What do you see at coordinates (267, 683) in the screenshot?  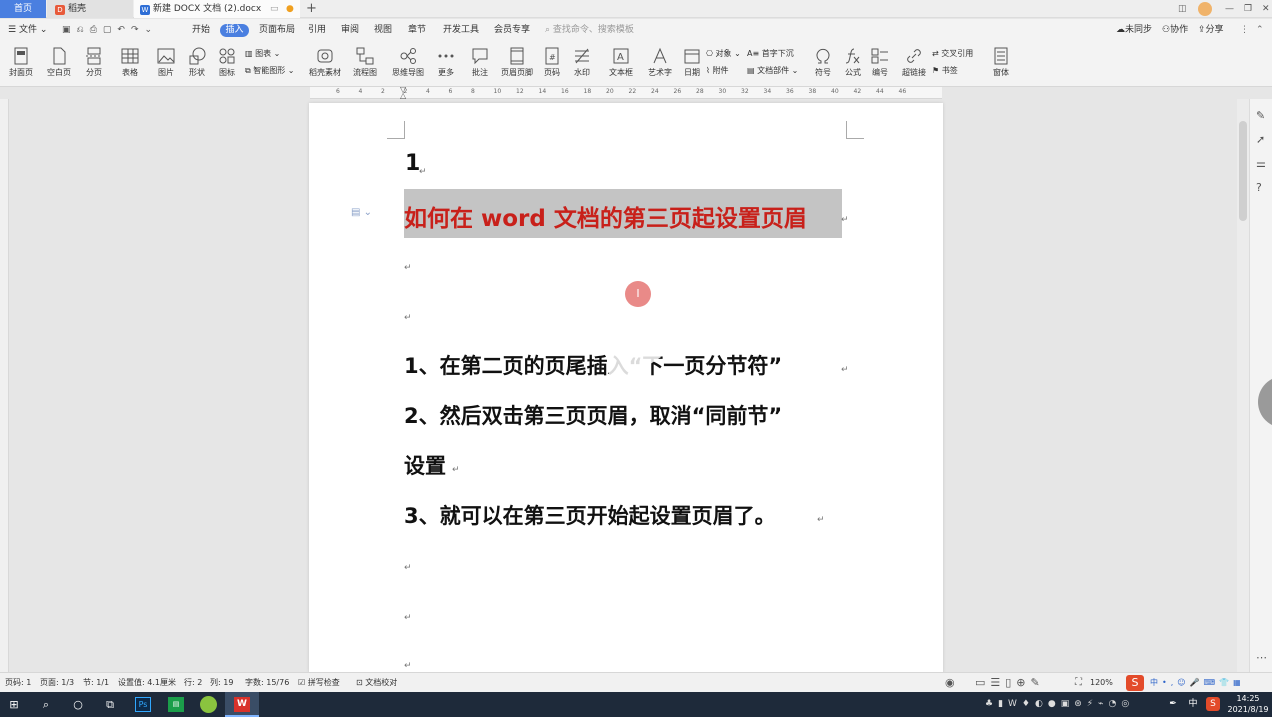 I see `status-words: 字数: 15/76` at bounding box center [267, 683].